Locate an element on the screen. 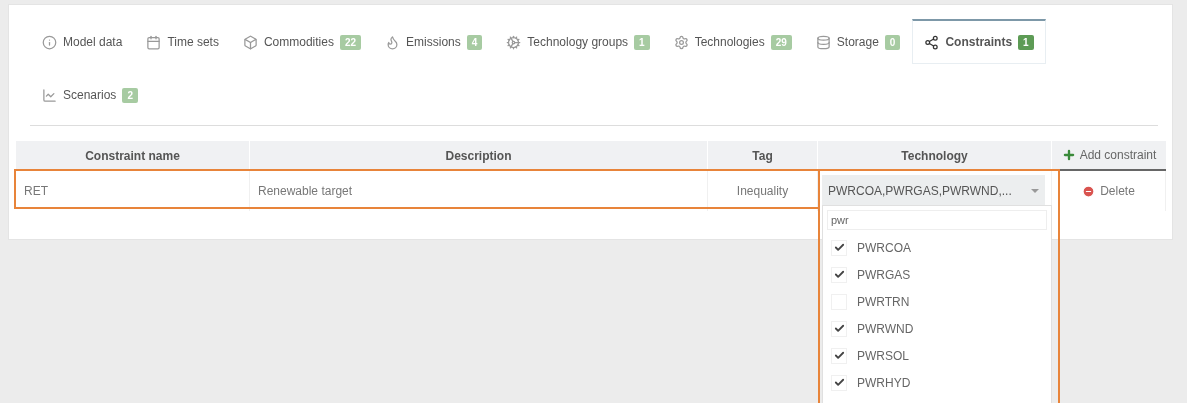  dropdown-option: PWRHYD is located at coordinates (937, 382).